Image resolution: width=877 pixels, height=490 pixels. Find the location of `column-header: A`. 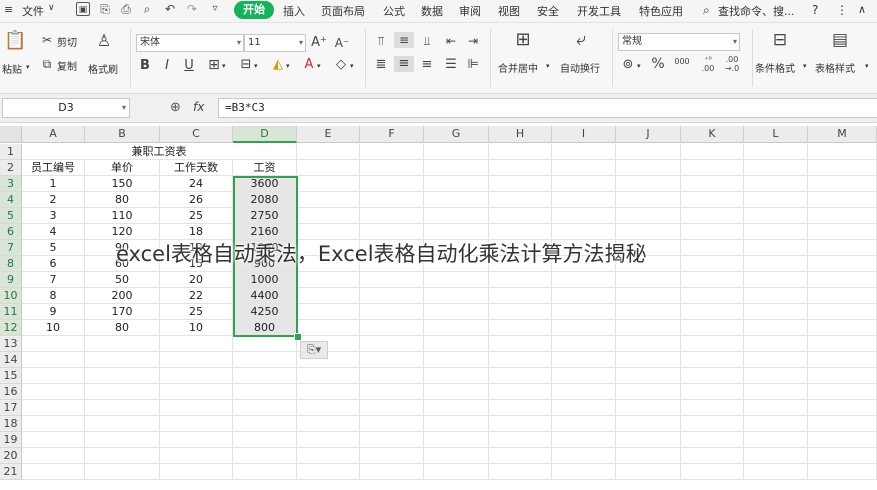

column-header: A is located at coordinates (53, 134).